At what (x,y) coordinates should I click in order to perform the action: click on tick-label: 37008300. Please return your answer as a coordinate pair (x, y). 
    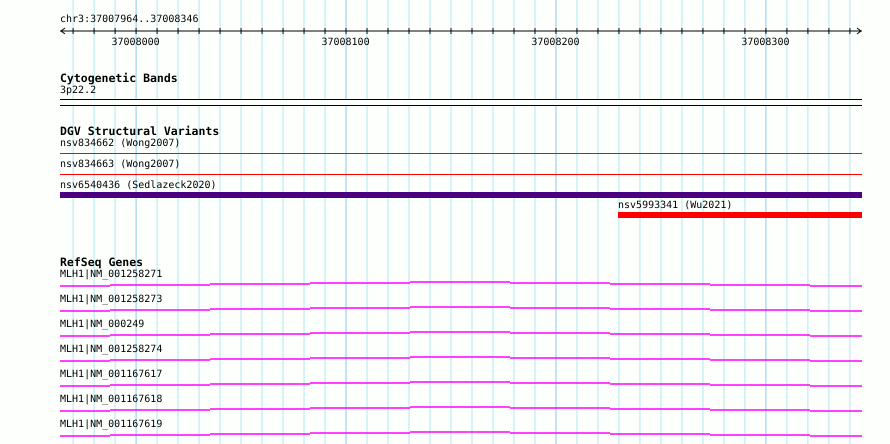
    Looking at the image, I should click on (765, 42).